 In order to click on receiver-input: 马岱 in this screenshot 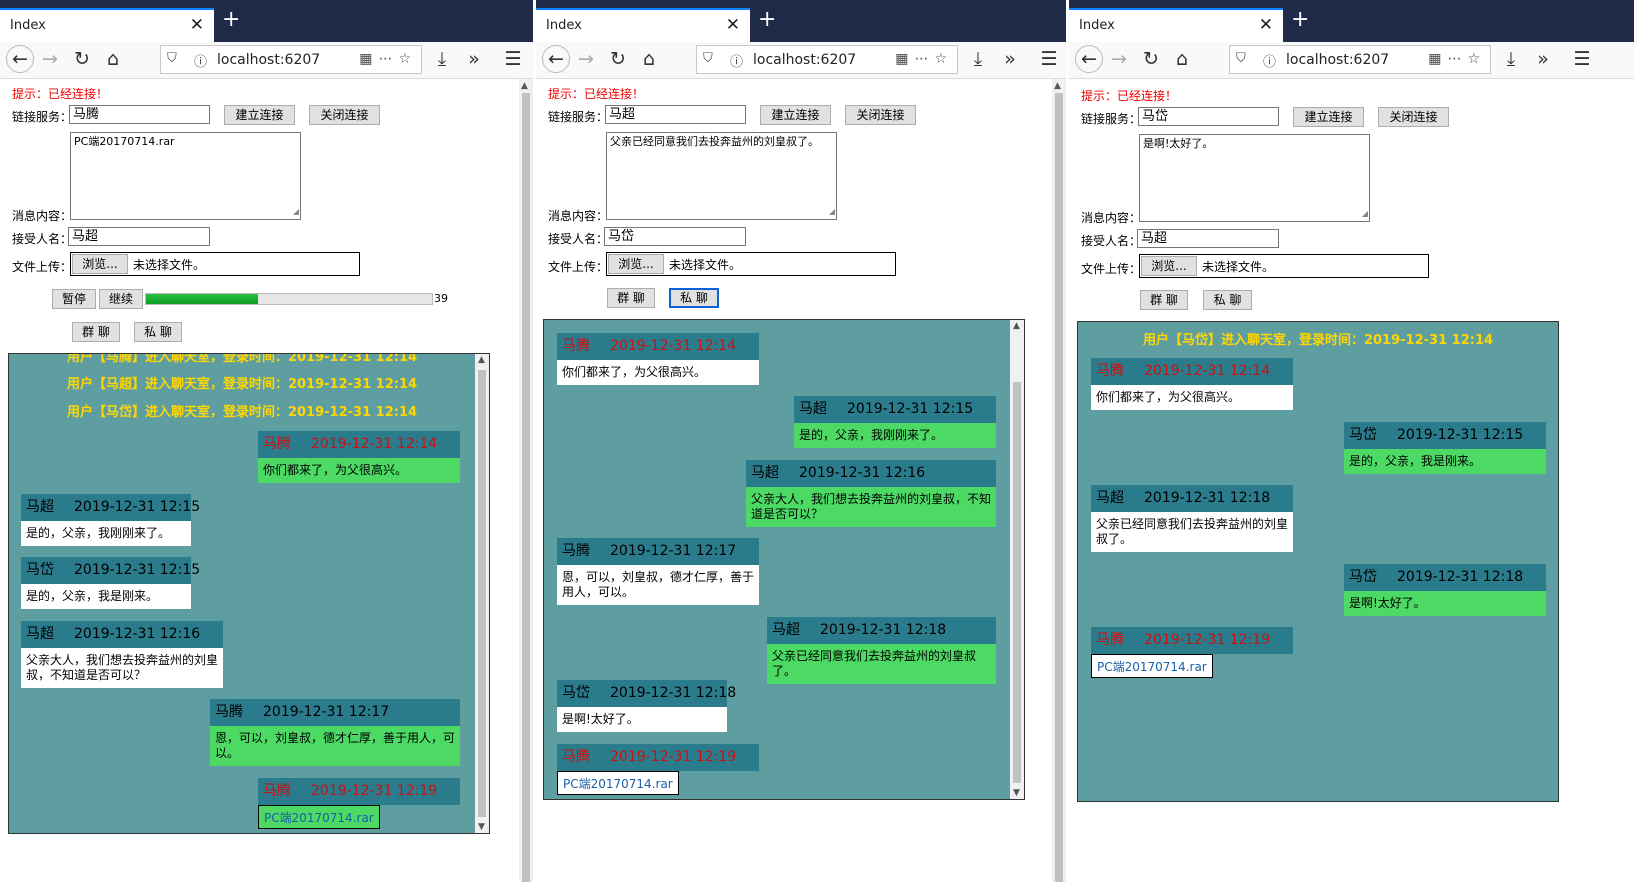, I will do `click(675, 236)`.